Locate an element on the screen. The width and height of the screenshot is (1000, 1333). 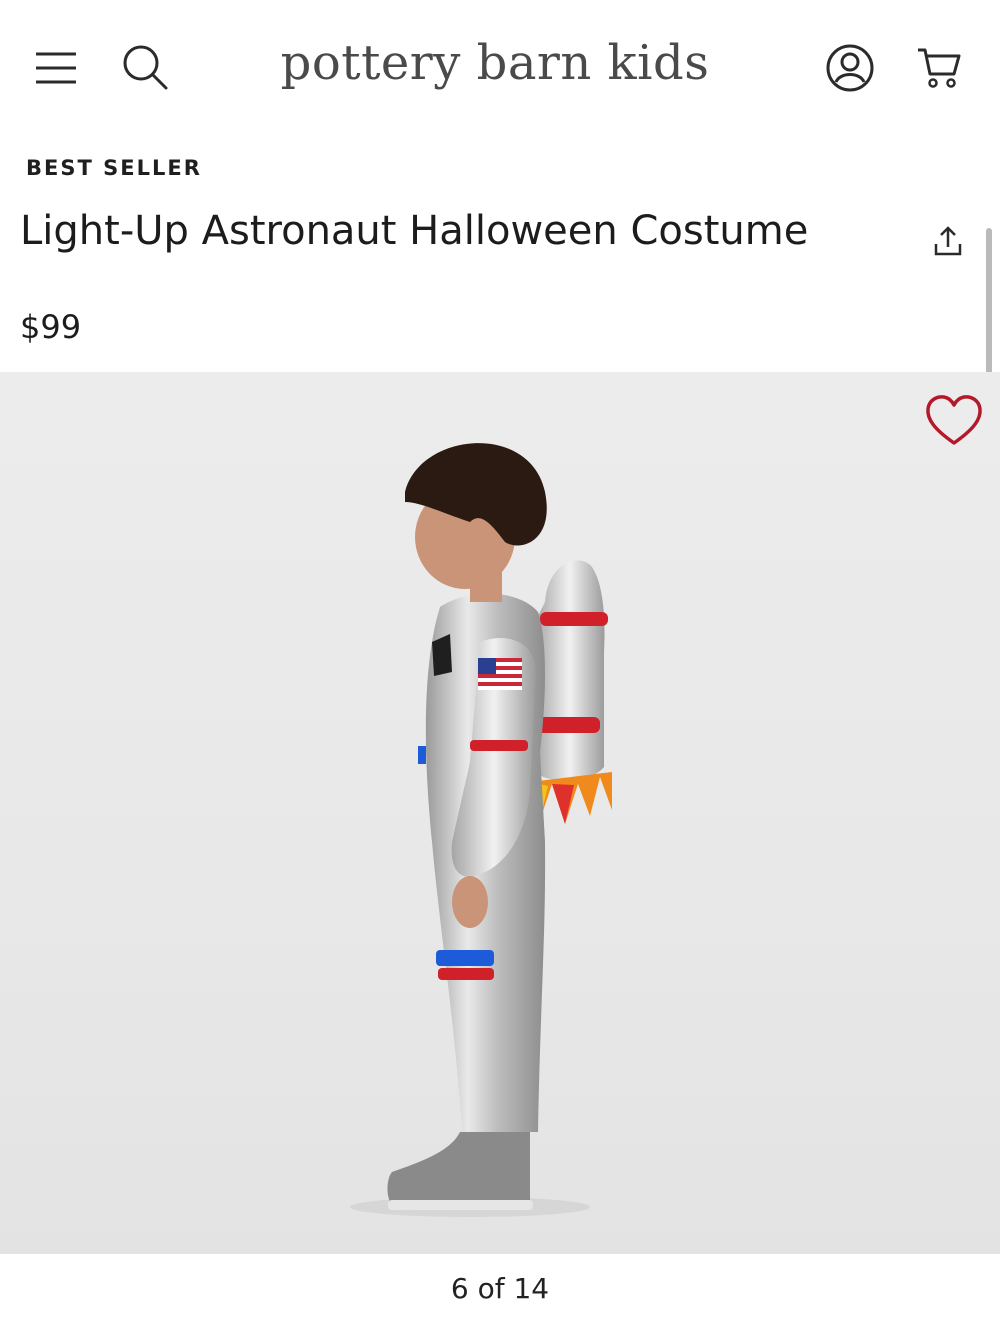
best-seller-badge: BEST SELLER is located at coordinates (114, 168).